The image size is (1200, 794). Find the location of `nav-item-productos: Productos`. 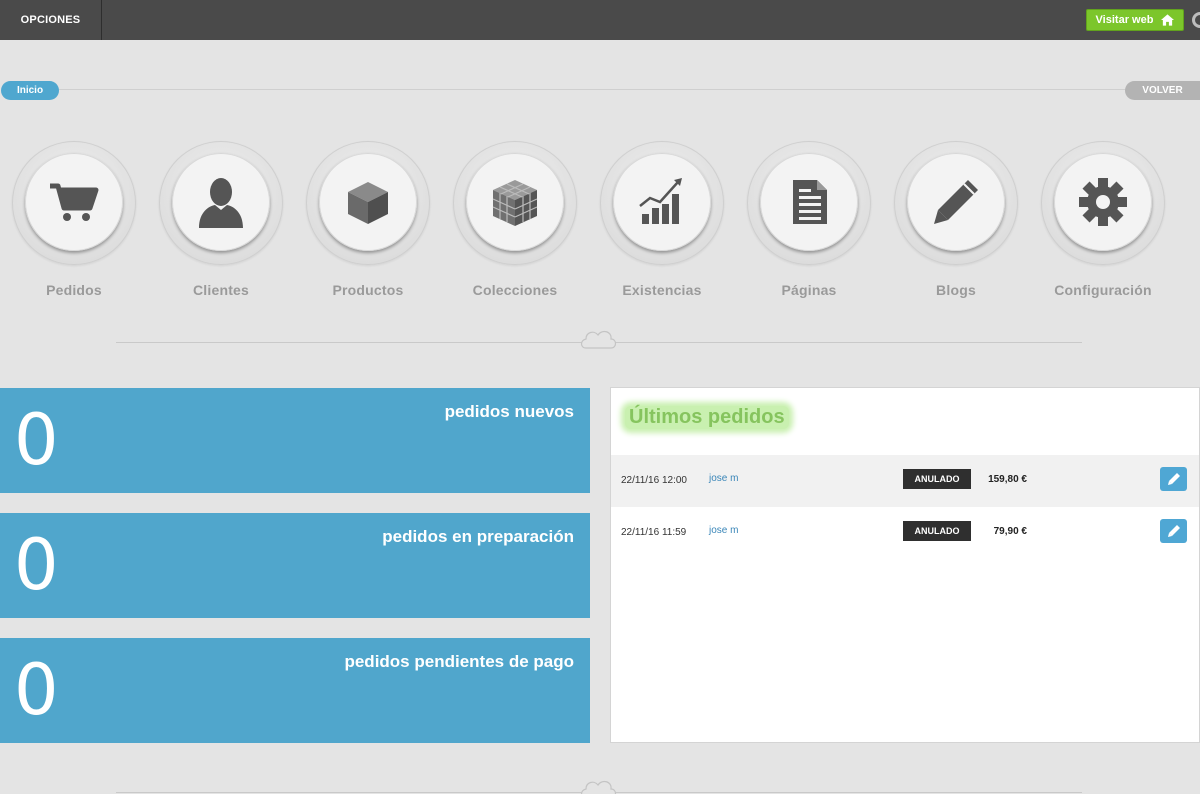

nav-item-productos: Productos is located at coordinates (368, 223).